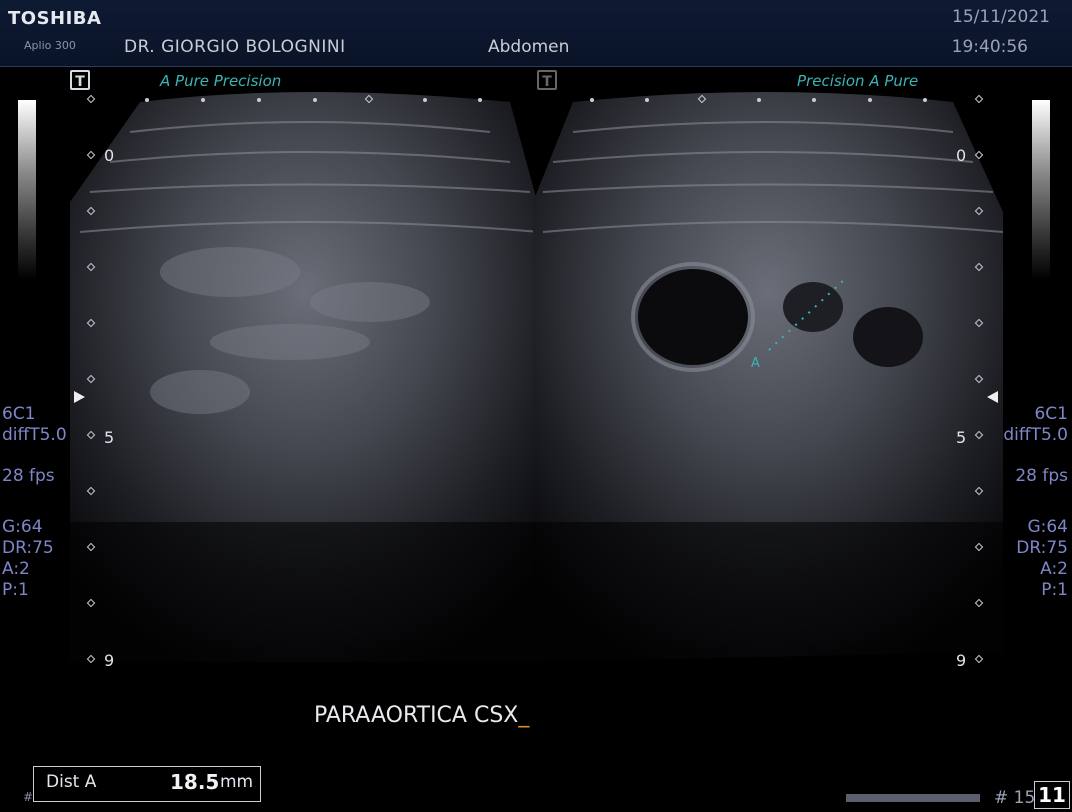  I want to click on left-acq-params: G:64 DR:75 A:2 P:1, so click(28, 559).